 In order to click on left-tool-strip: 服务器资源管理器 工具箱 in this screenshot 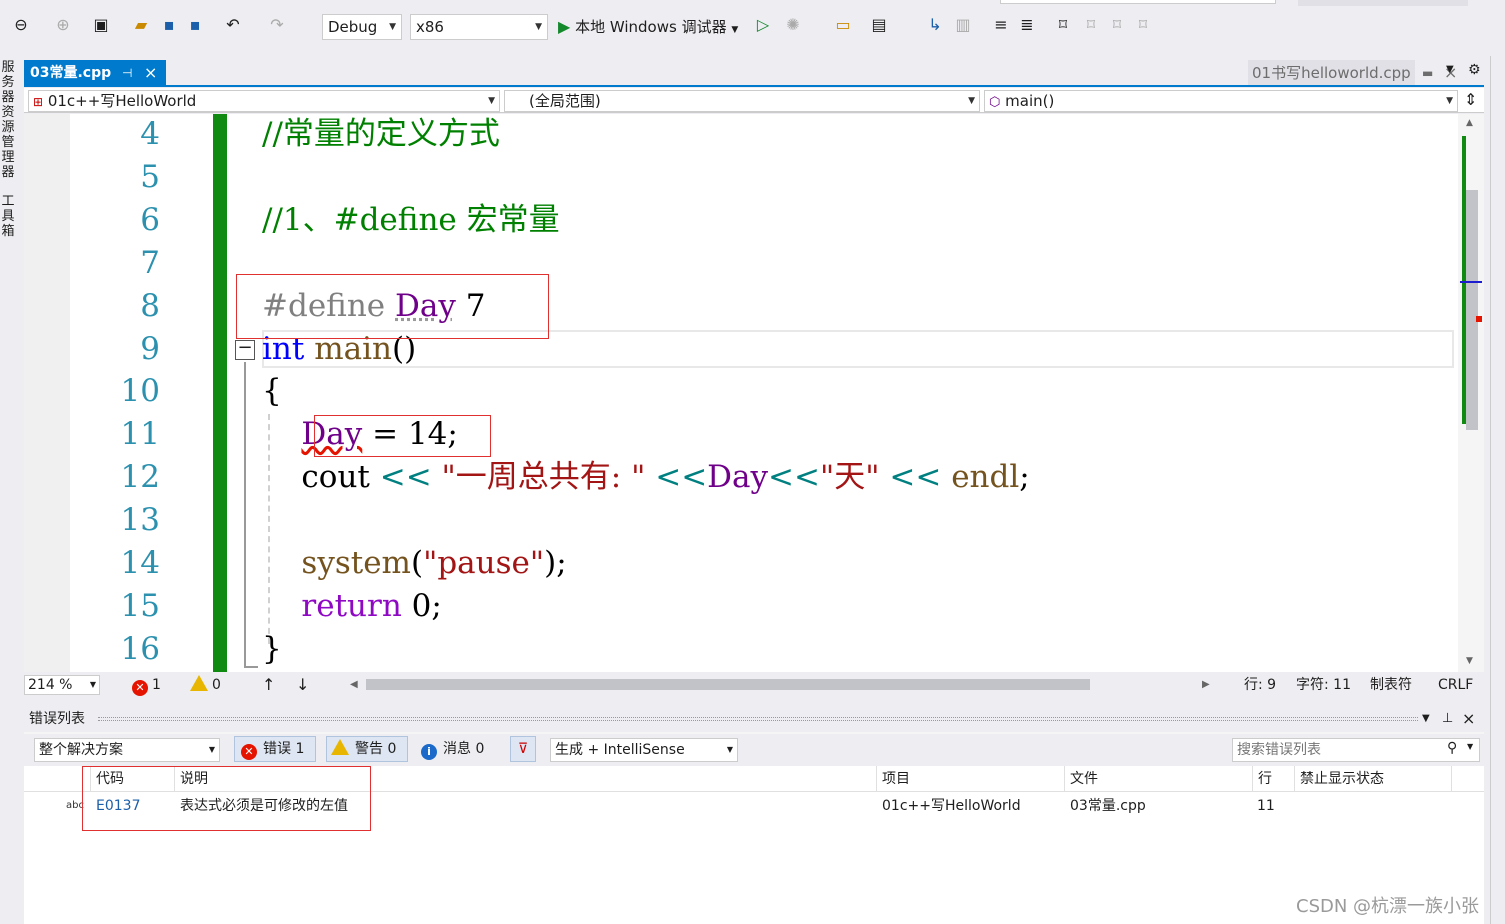, I will do `click(12, 490)`.